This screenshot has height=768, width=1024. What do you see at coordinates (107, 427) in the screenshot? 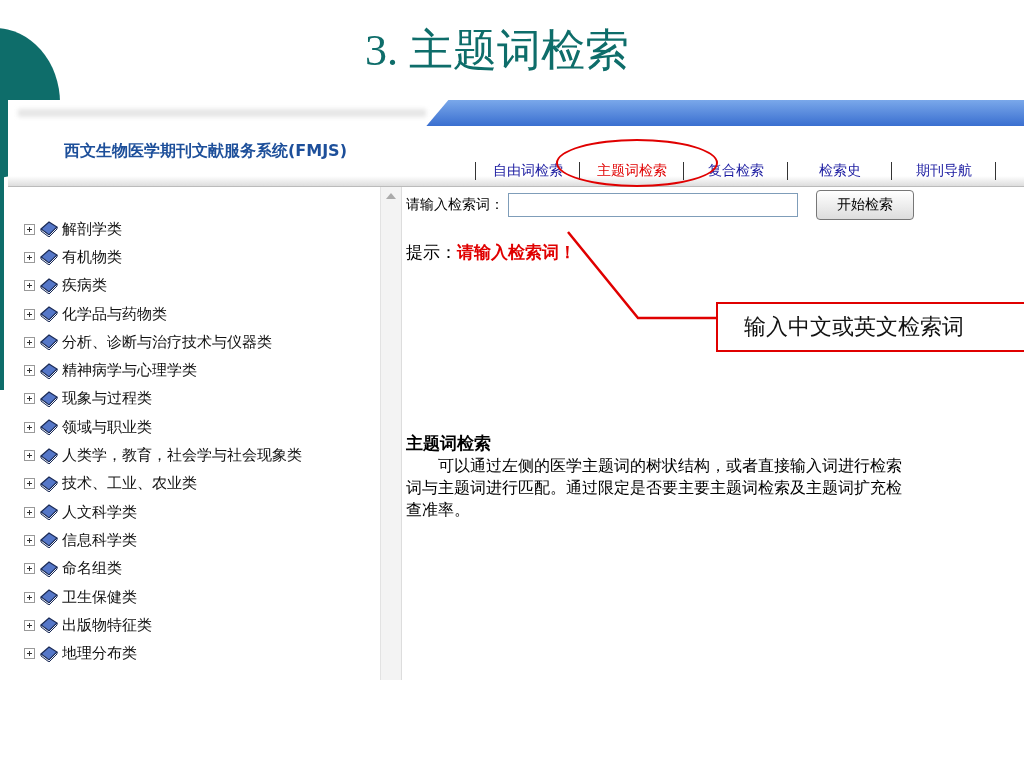
I see `tree-item: 领域与职业类` at bounding box center [107, 427].